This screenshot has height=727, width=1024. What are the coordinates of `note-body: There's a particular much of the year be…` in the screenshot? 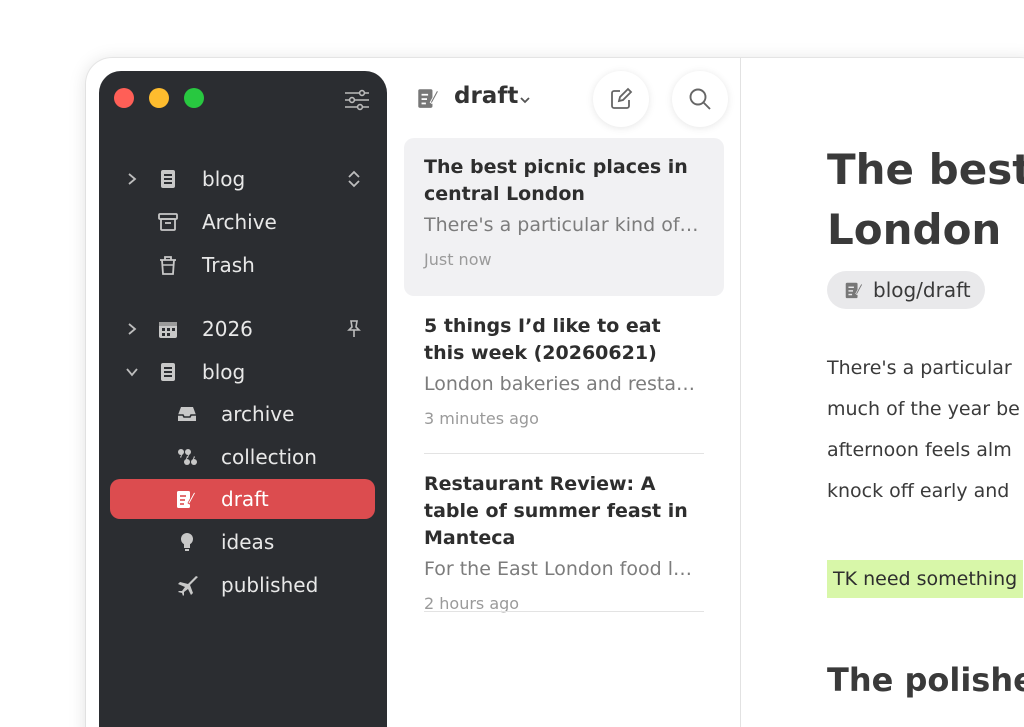 It's located at (925, 430).